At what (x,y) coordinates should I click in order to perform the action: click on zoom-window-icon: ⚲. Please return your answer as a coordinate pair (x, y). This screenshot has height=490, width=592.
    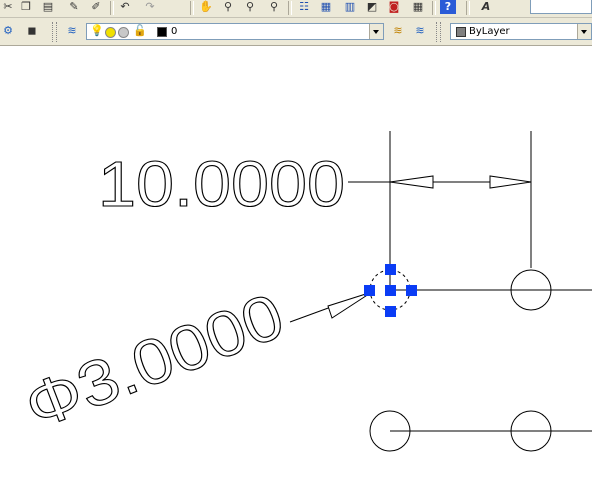
    Looking at the image, I should click on (250, 7).